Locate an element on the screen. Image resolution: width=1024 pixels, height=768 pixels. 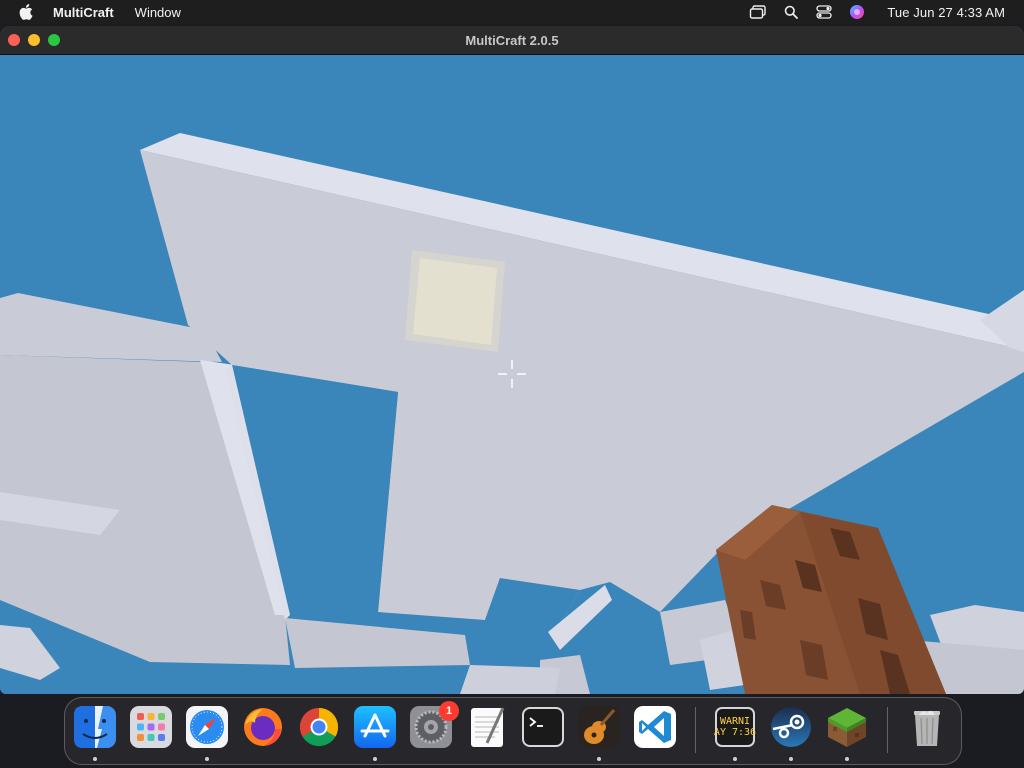
title-bar: MultiCraft 2.0.5 is located at coordinates (512, 40).